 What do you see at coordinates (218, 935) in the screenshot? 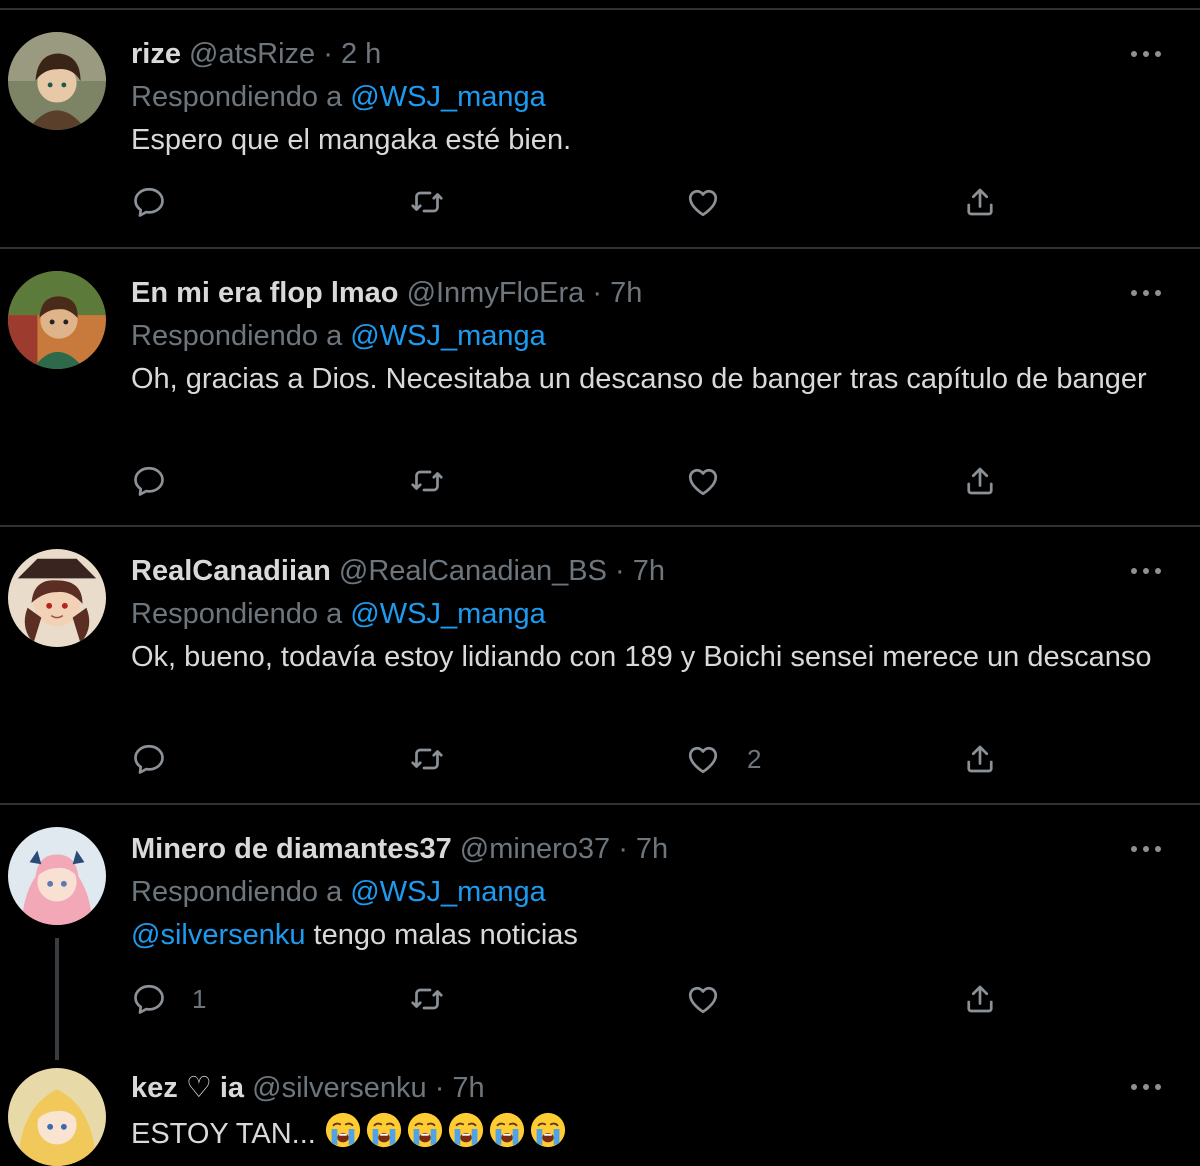
I see `mention-link: @silversenku` at bounding box center [218, 935].